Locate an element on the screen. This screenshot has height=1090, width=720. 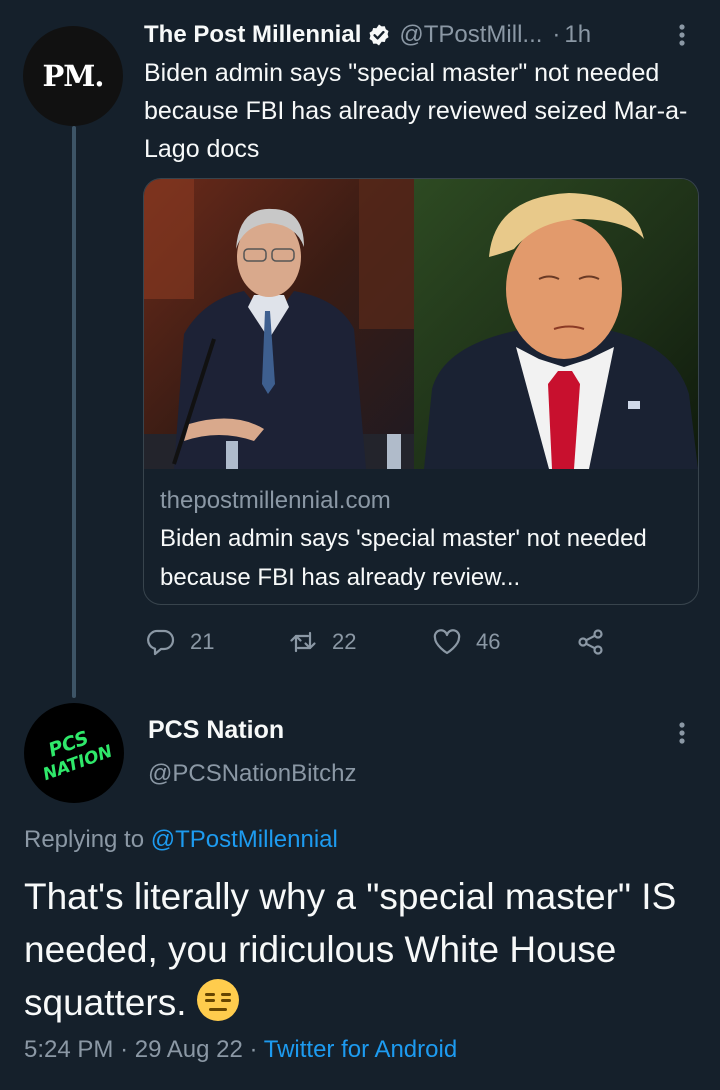
reply-button: 21 is located at coordinates (180, 642).